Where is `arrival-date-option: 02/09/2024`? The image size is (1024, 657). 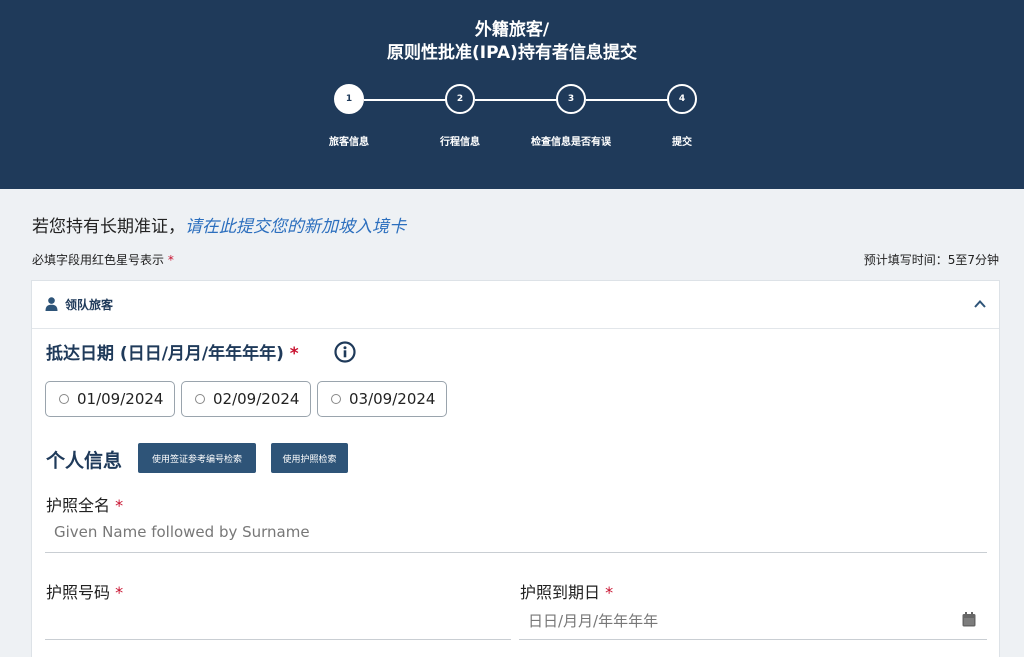 arrival-date-option: 02/09/2024 is located at coordinates (246, 399).